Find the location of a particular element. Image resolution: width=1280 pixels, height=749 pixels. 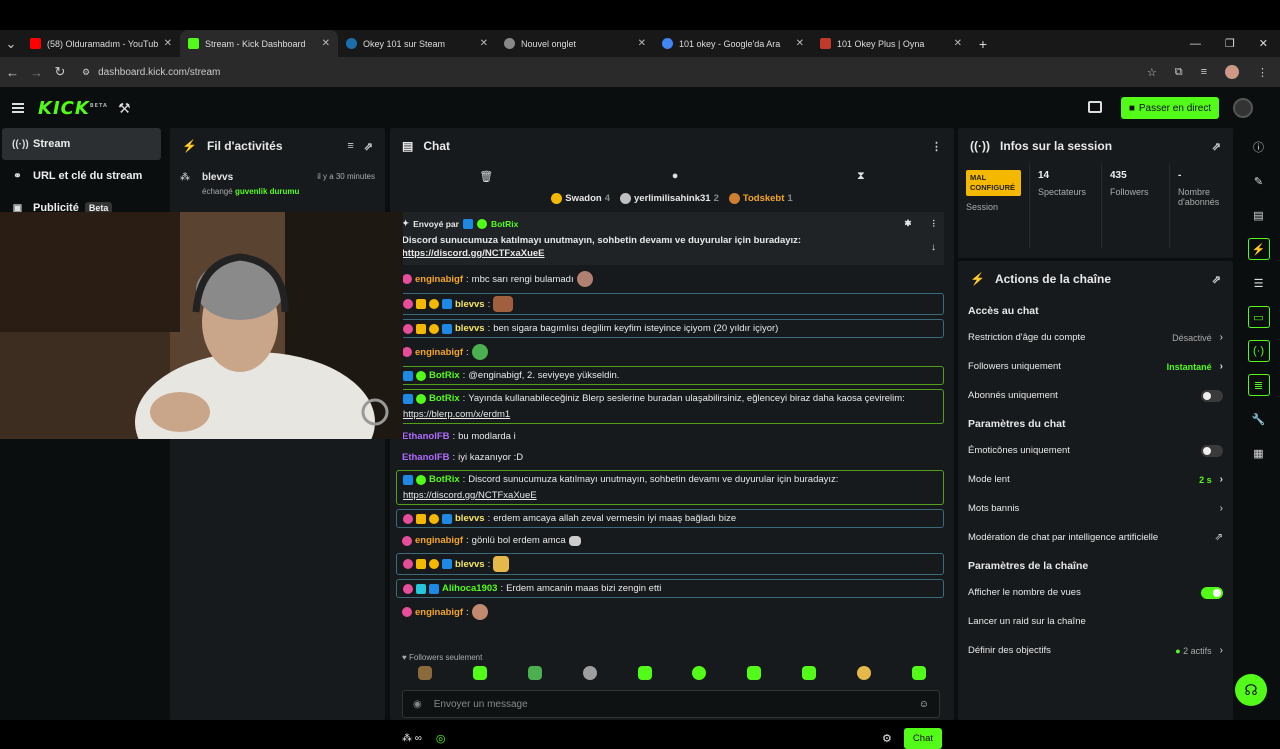

bookmark-star-icon: ☆ is located at coordinates (1152, 72).